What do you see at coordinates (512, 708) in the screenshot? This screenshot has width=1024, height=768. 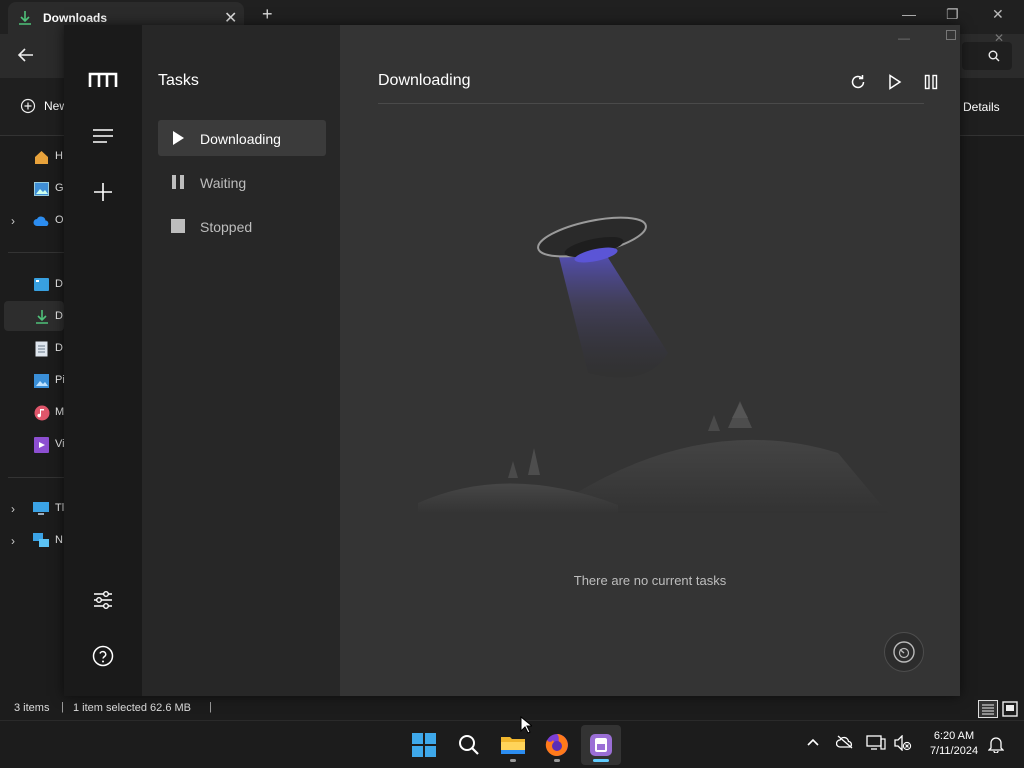 I see `explorer-status-bar: 3 items | 1 item selected 62.6 MB |` at bounding box center [512, 708].